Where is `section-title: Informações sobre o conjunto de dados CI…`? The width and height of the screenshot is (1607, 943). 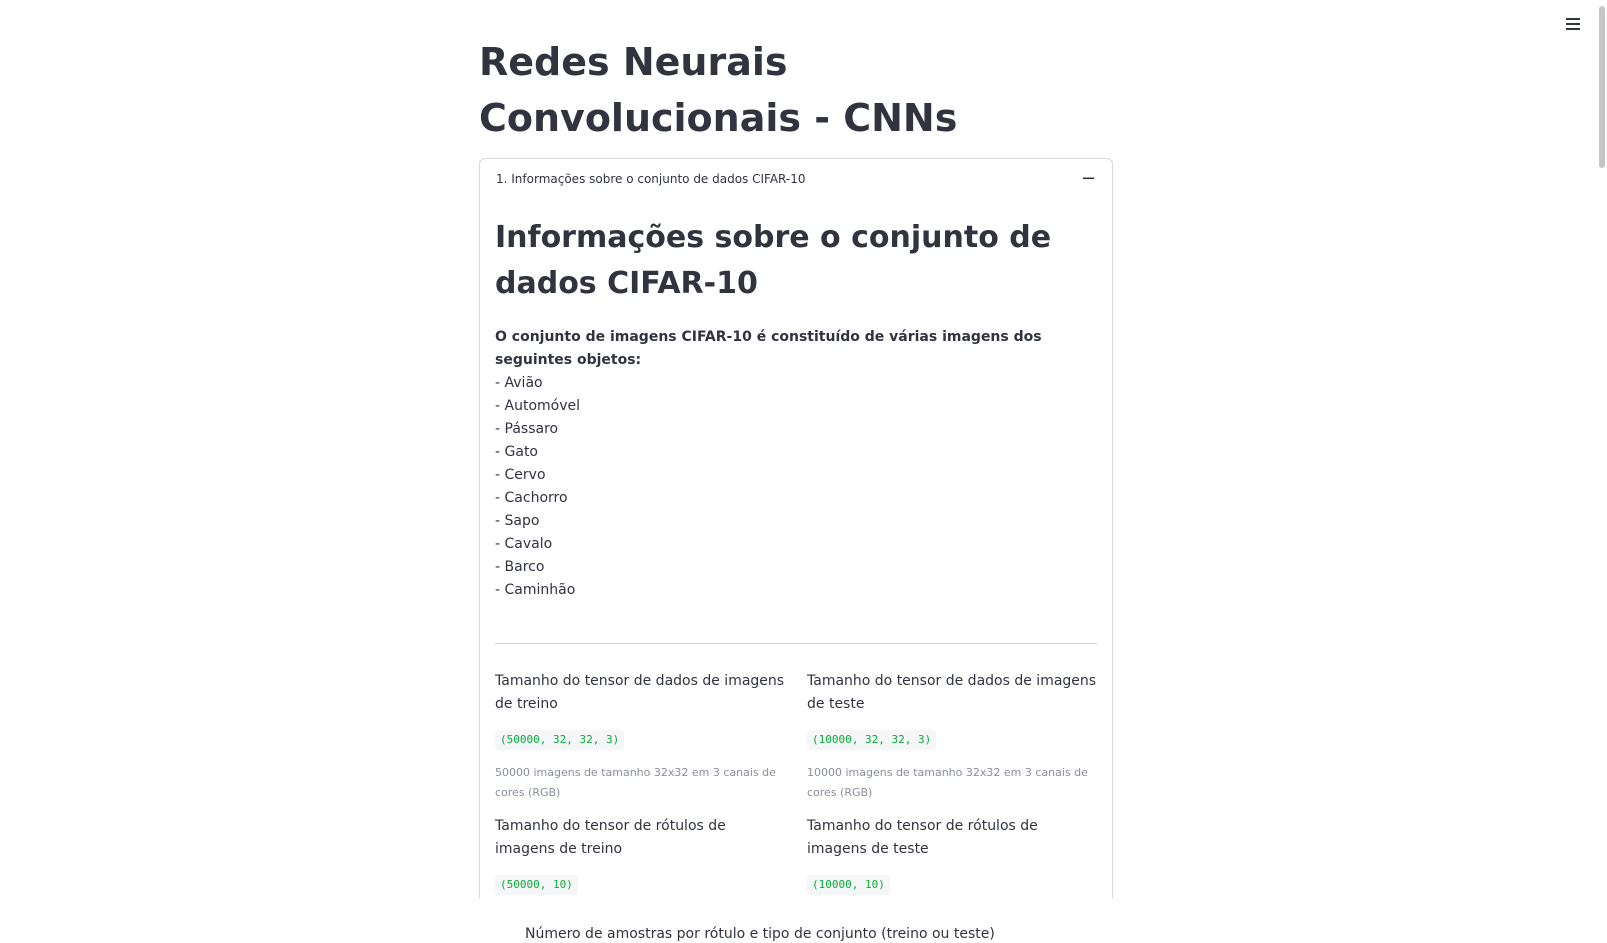 section-title: Informações sobre o conjunto de dados CI… is located at coordinates (773, 260).